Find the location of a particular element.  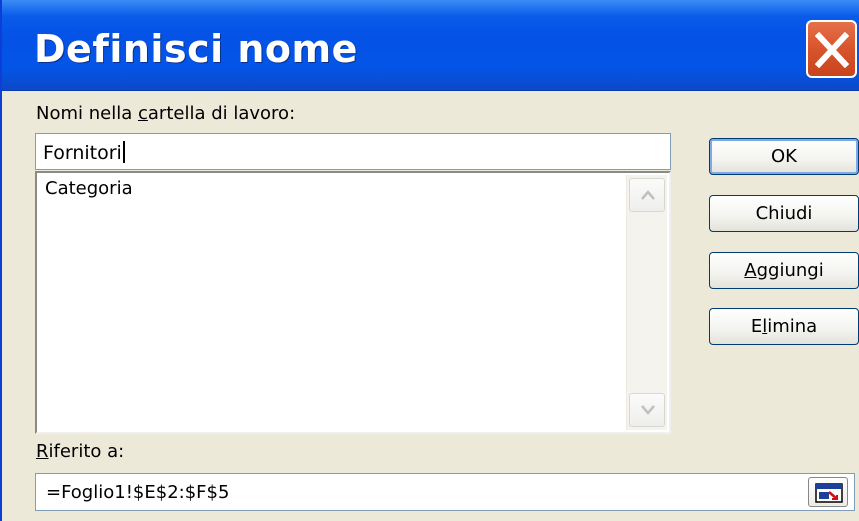

name-input: Fornitori is located at coordinates (353, 151).